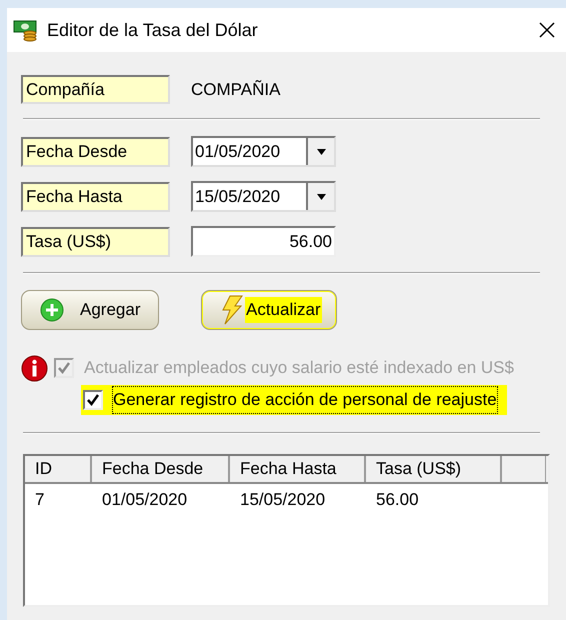  Describe the element at coordinates (52, 310) in the screenshot. I see `plus-icon` at that location.